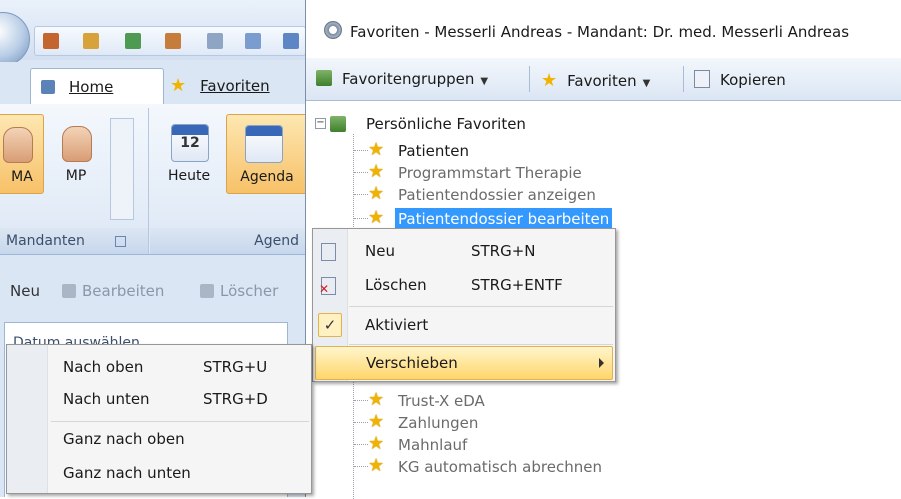  I want to click on ribbon-tabs: Home ★ Favoriten, so click(152, 83).